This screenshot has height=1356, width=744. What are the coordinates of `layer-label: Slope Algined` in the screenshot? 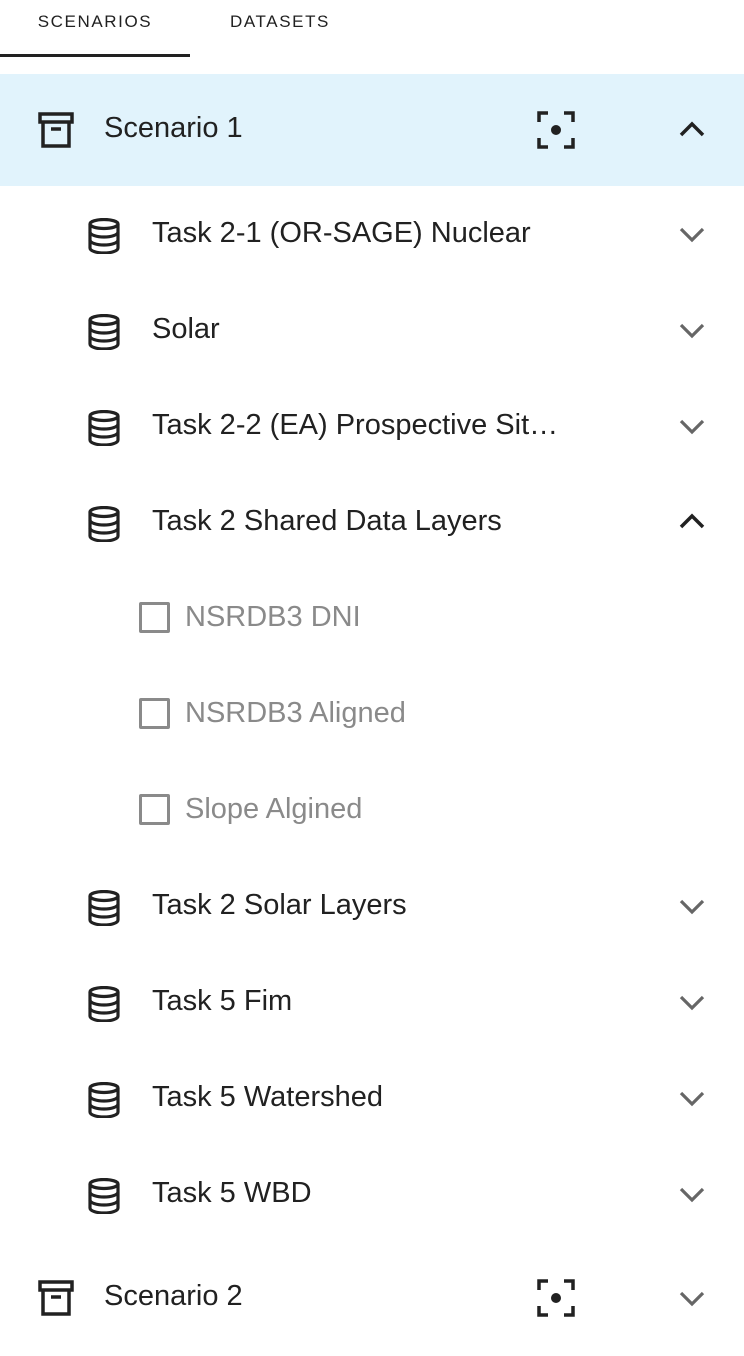 It's located at (274, 809).